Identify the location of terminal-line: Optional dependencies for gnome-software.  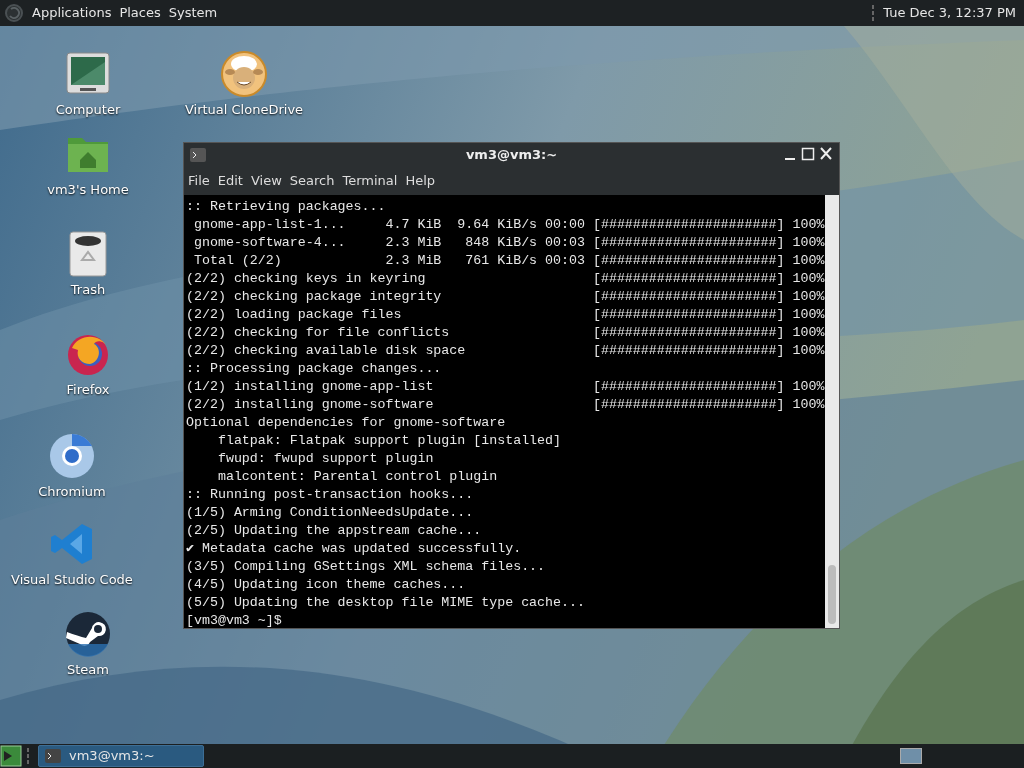
(346, 423).